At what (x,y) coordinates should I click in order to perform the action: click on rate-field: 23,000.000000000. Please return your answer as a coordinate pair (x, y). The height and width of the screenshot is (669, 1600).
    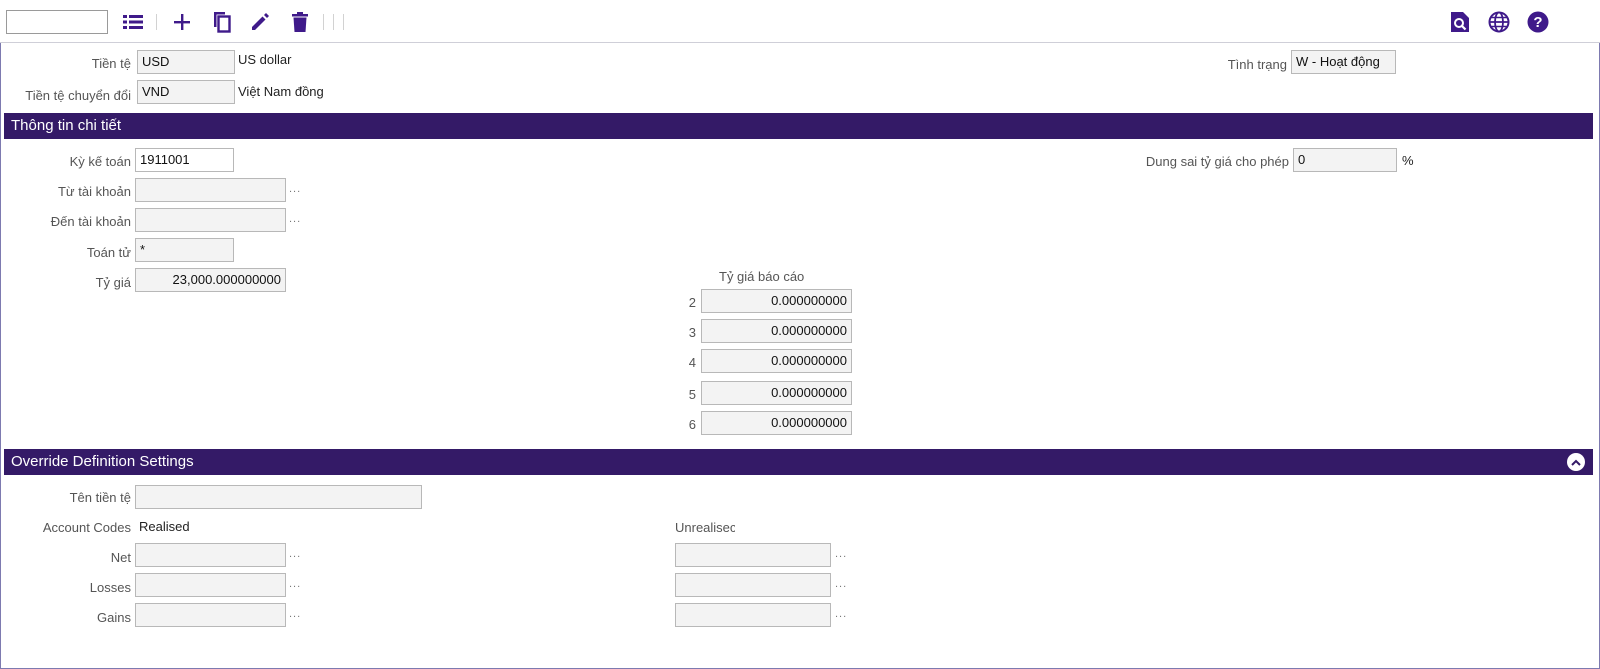
    Looking at the image, I should click on (210, 280).